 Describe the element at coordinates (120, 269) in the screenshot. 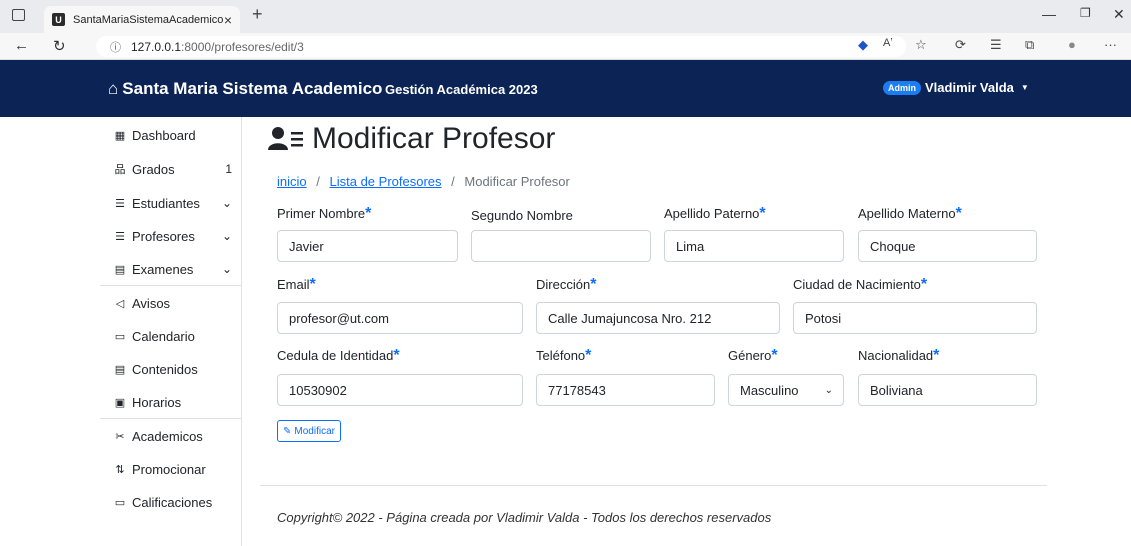

I see `document-icon: ▤` at that location.